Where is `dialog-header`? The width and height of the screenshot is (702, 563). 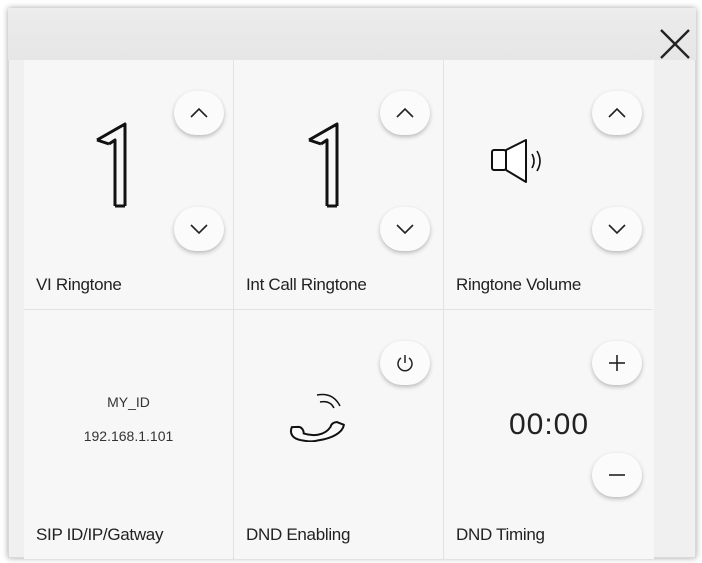 dialog-header is located at coordinates (352, 34).